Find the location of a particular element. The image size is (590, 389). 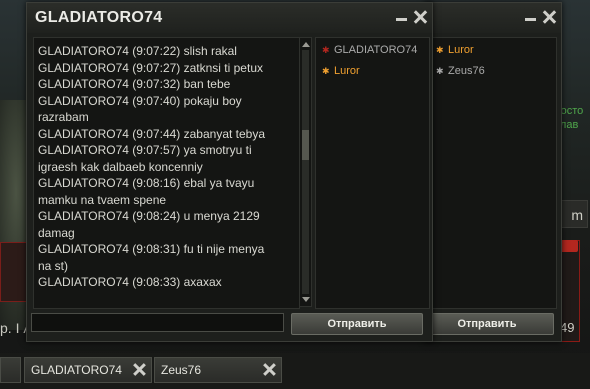

taskbar-tab-gladiator: GLADIATORO74 is located at coordinates (88, 370).